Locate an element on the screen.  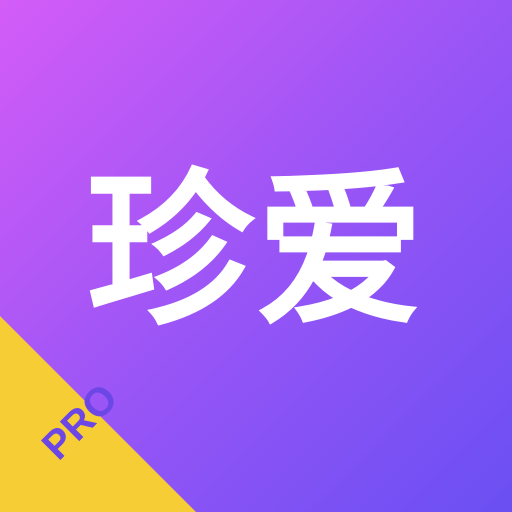
pro-badge-label: PRO is located at coordinates (80, 422).